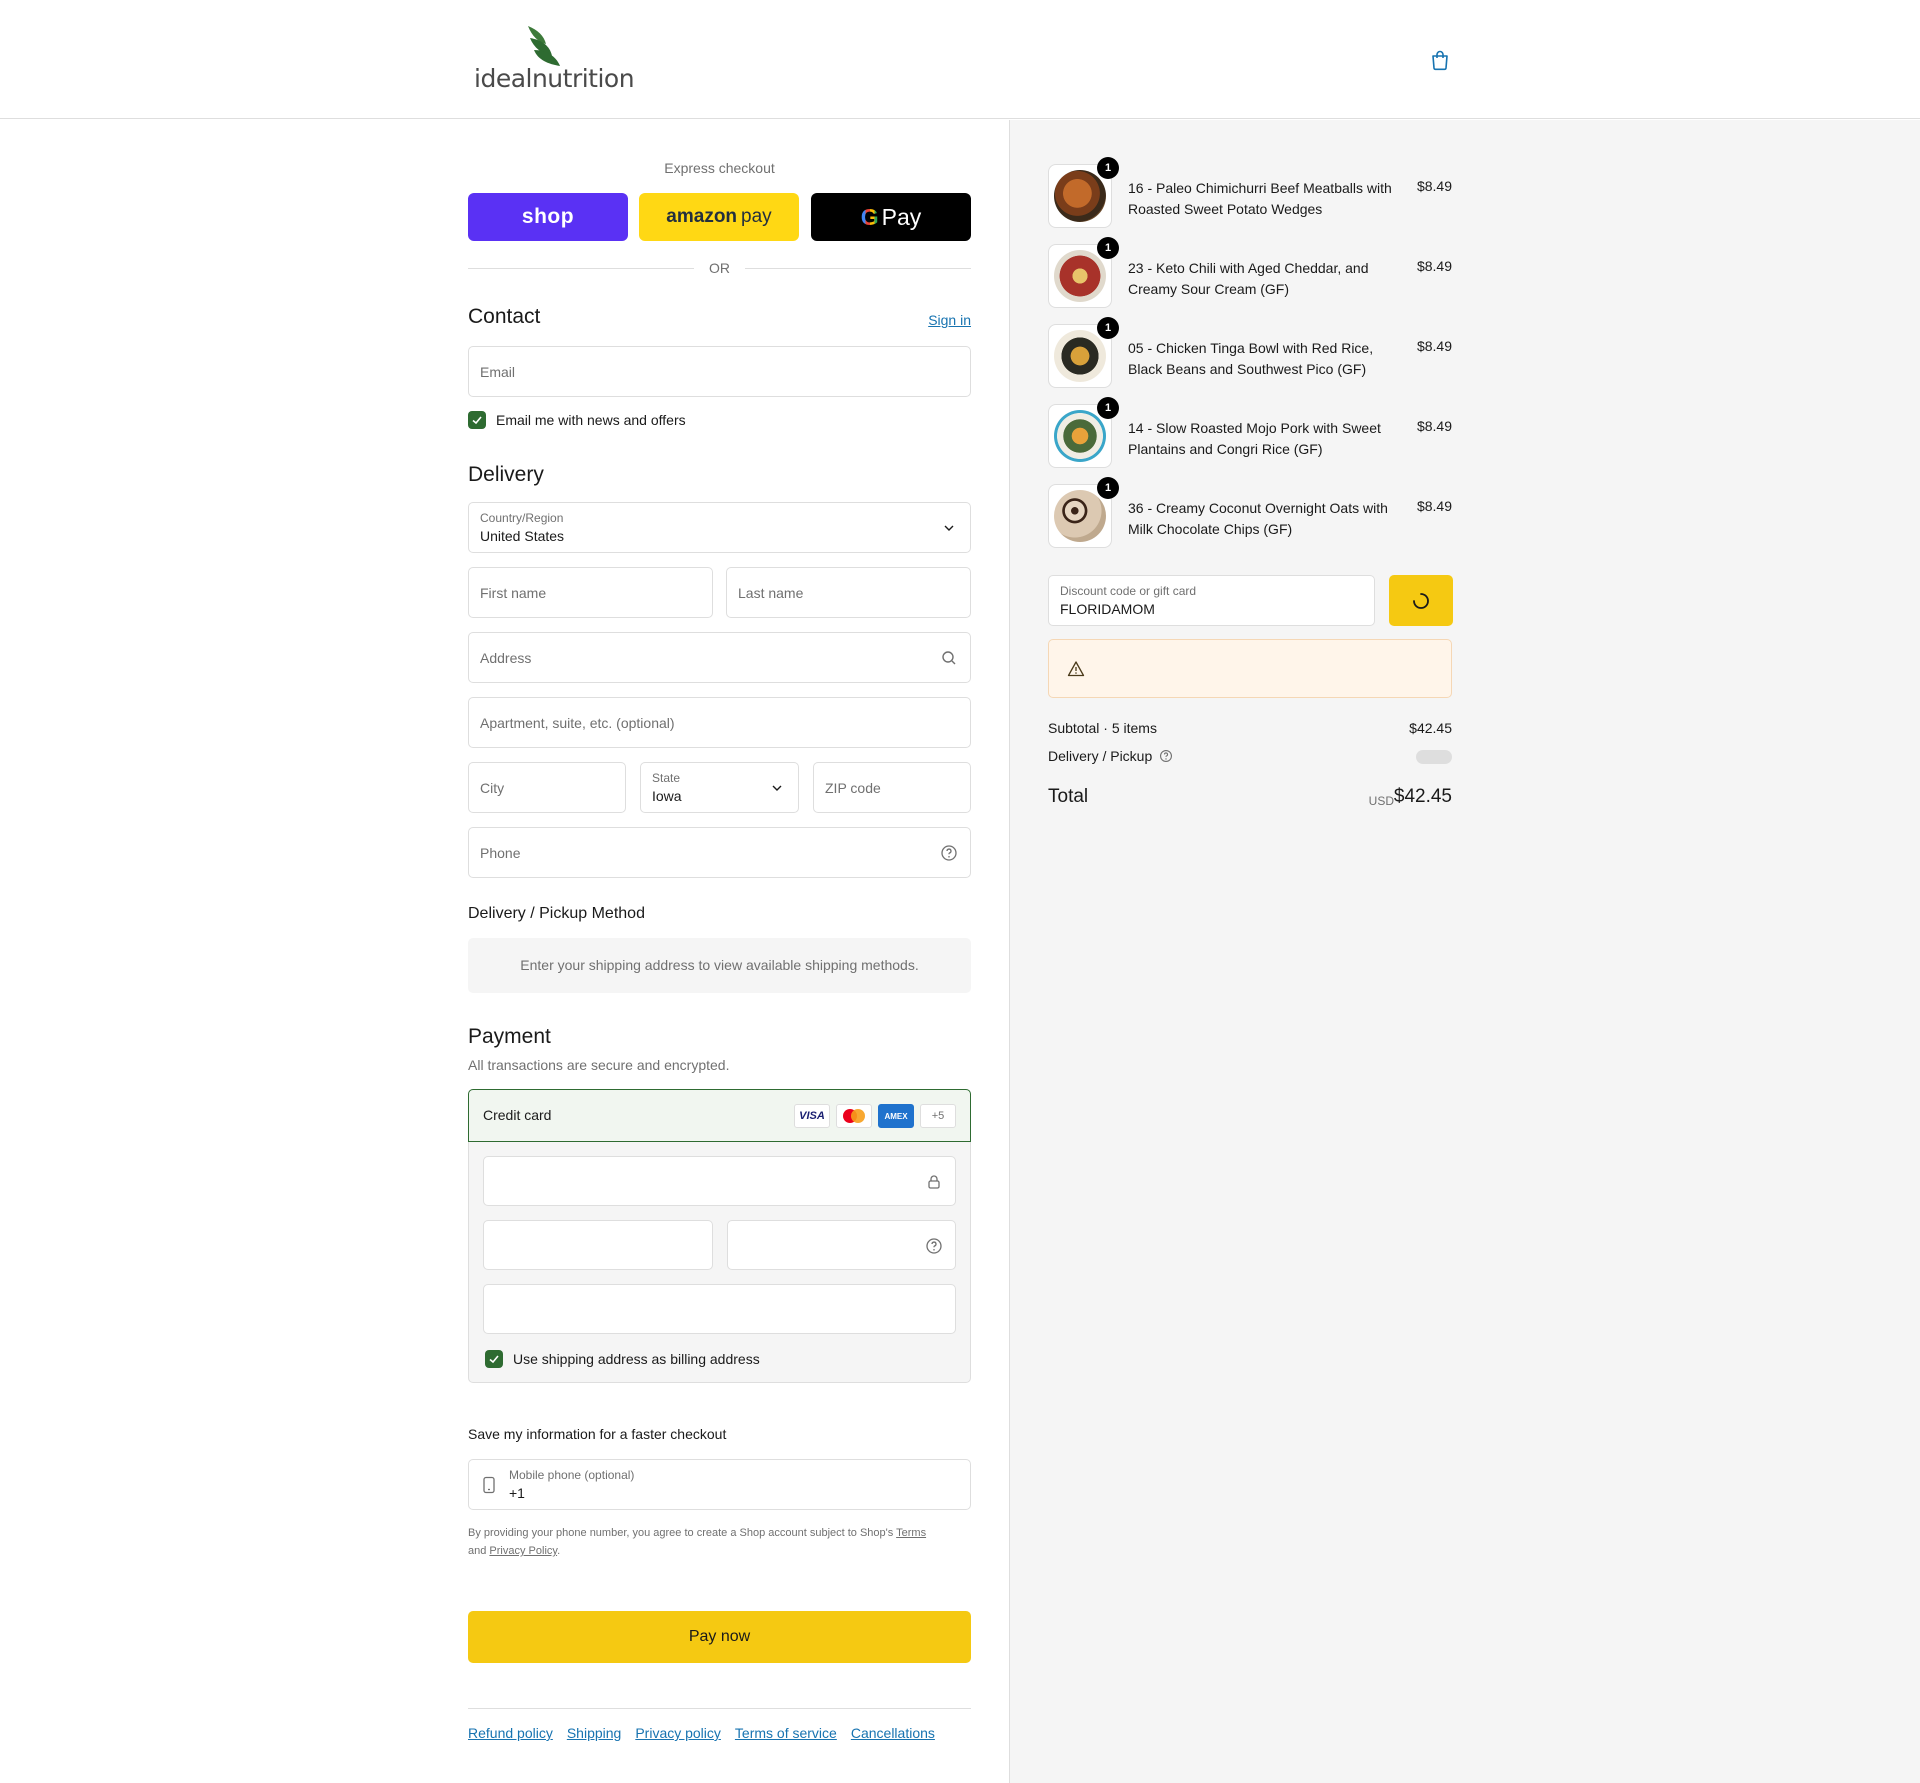 Image resolution: width=1920 pixels, height=1783 pixels. I want to click on news-checkbox-row: Email me with news and offers, so click(577, 420).